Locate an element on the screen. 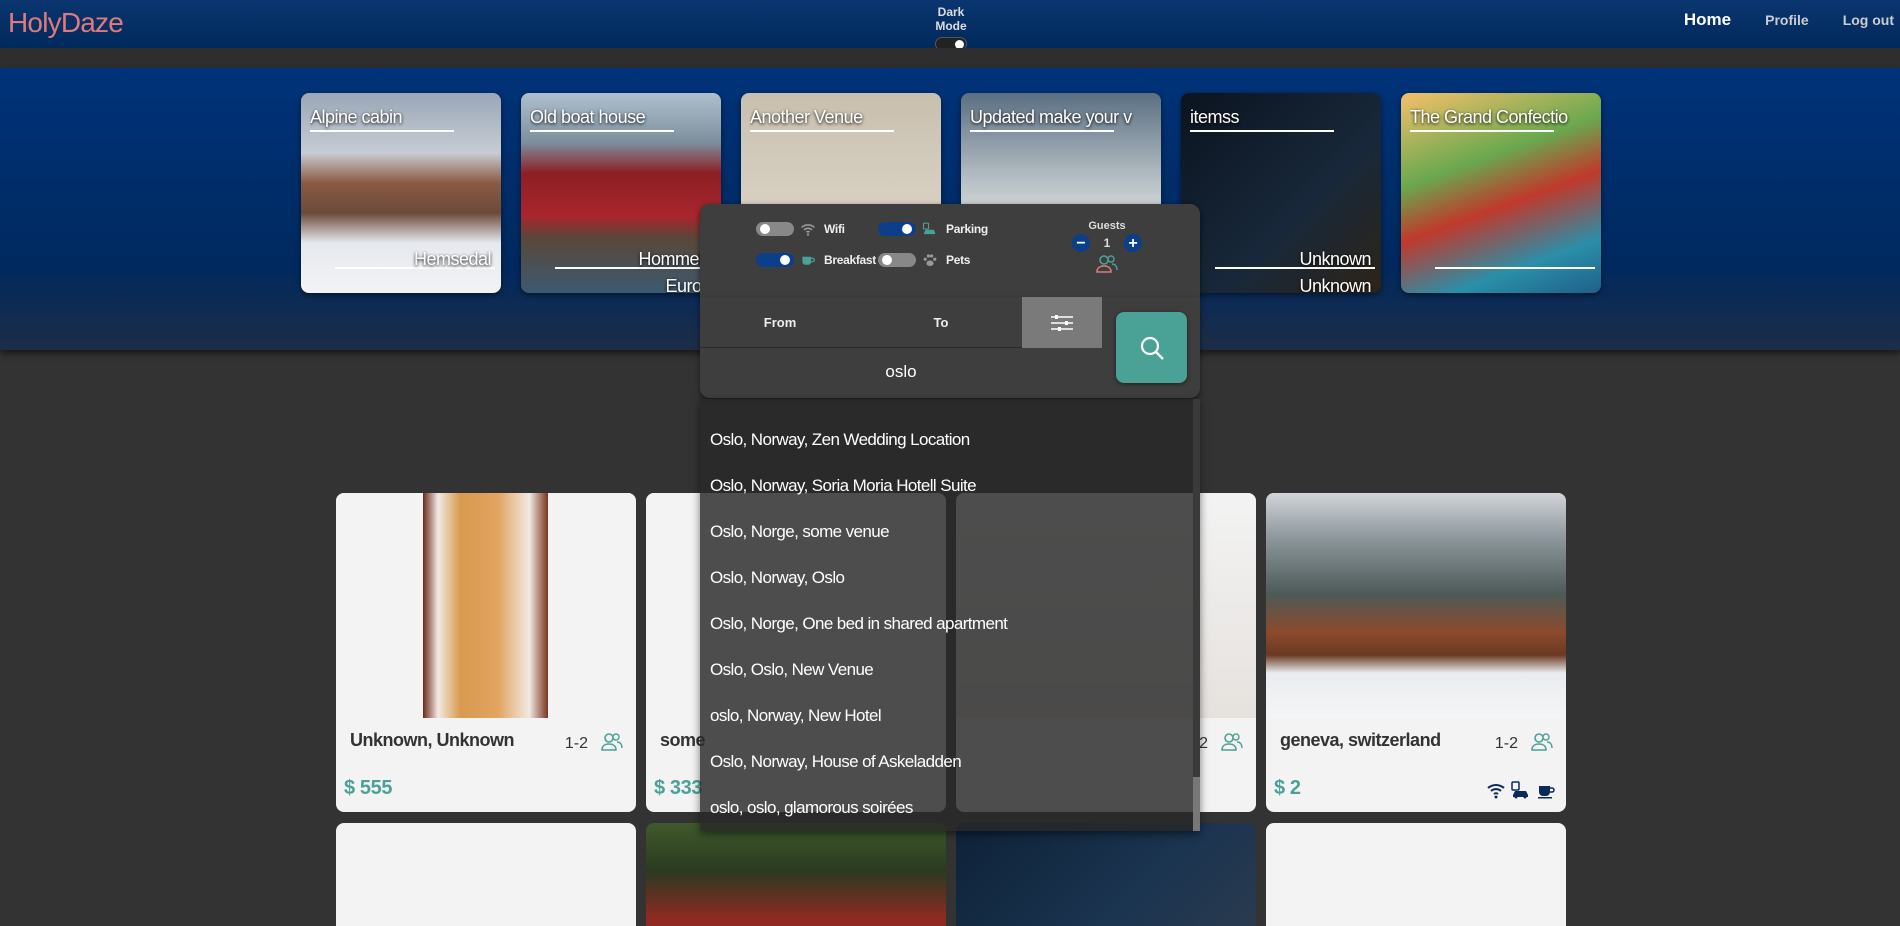 The width and height of the screenshot is (1900, 926). guests-decrement-button: − is located at coordinates (1081, 243).